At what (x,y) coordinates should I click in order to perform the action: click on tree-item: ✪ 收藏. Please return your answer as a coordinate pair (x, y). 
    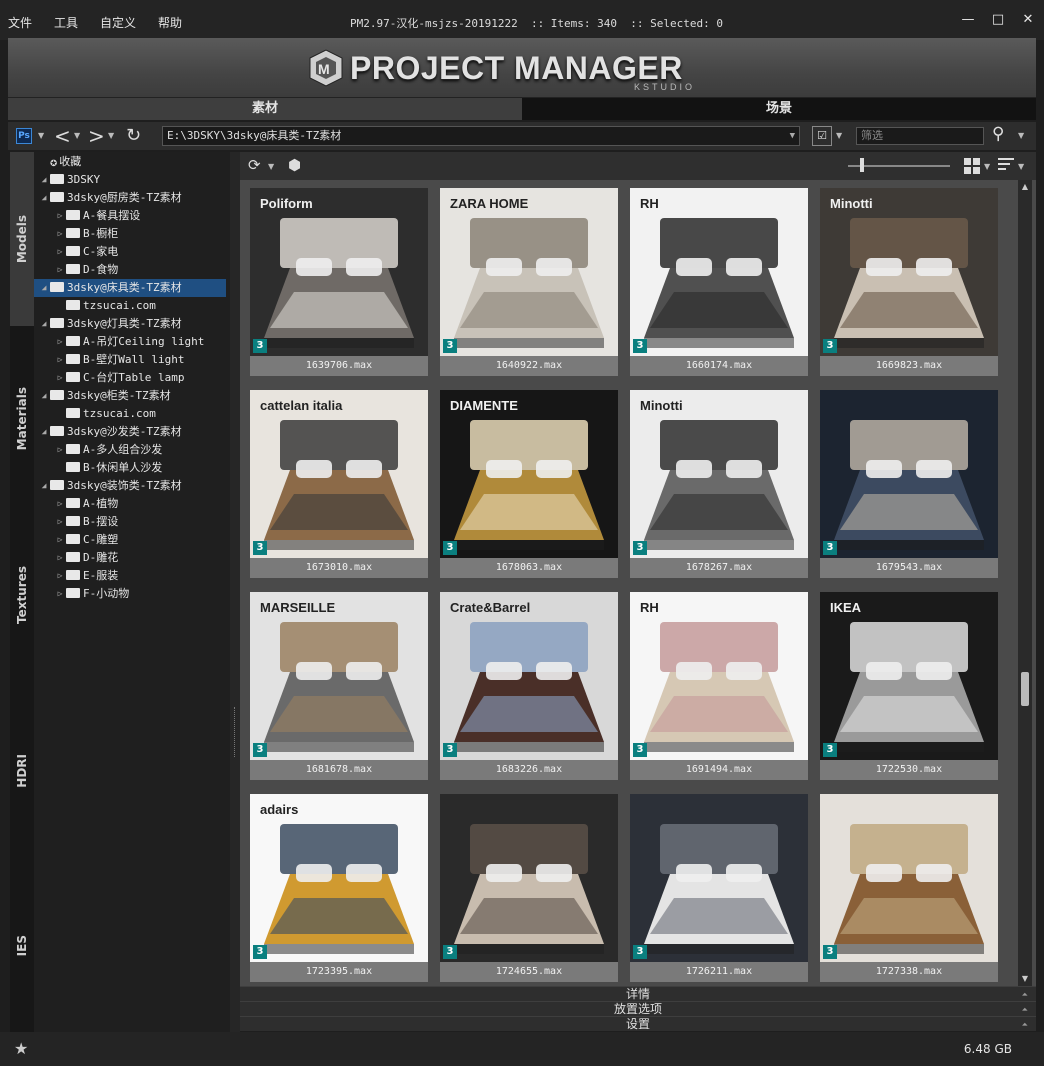
    Looking at the image, I should click on (130, 162).